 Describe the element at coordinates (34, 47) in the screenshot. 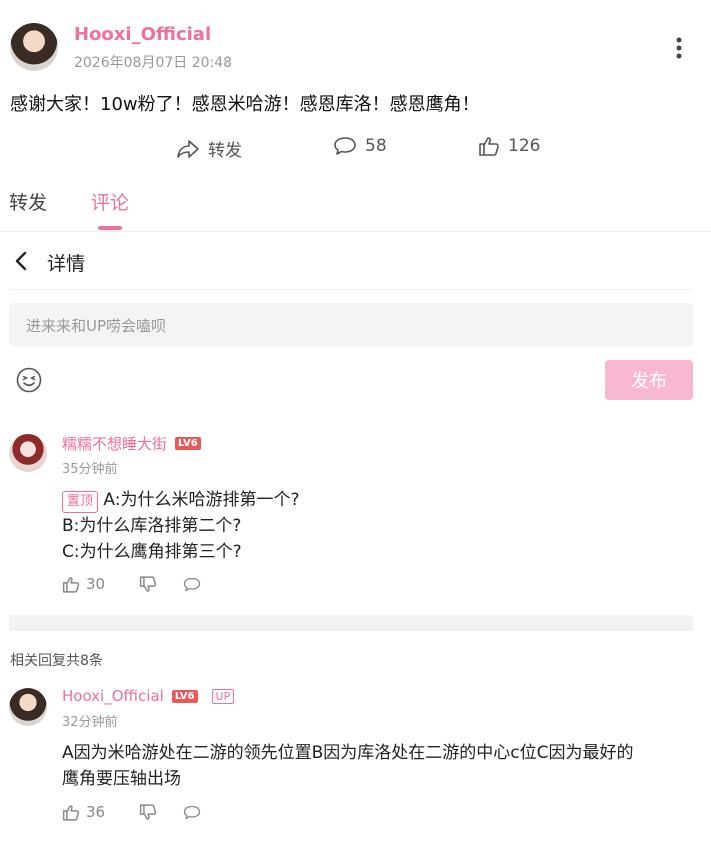

I see `author-avatar` at that location.